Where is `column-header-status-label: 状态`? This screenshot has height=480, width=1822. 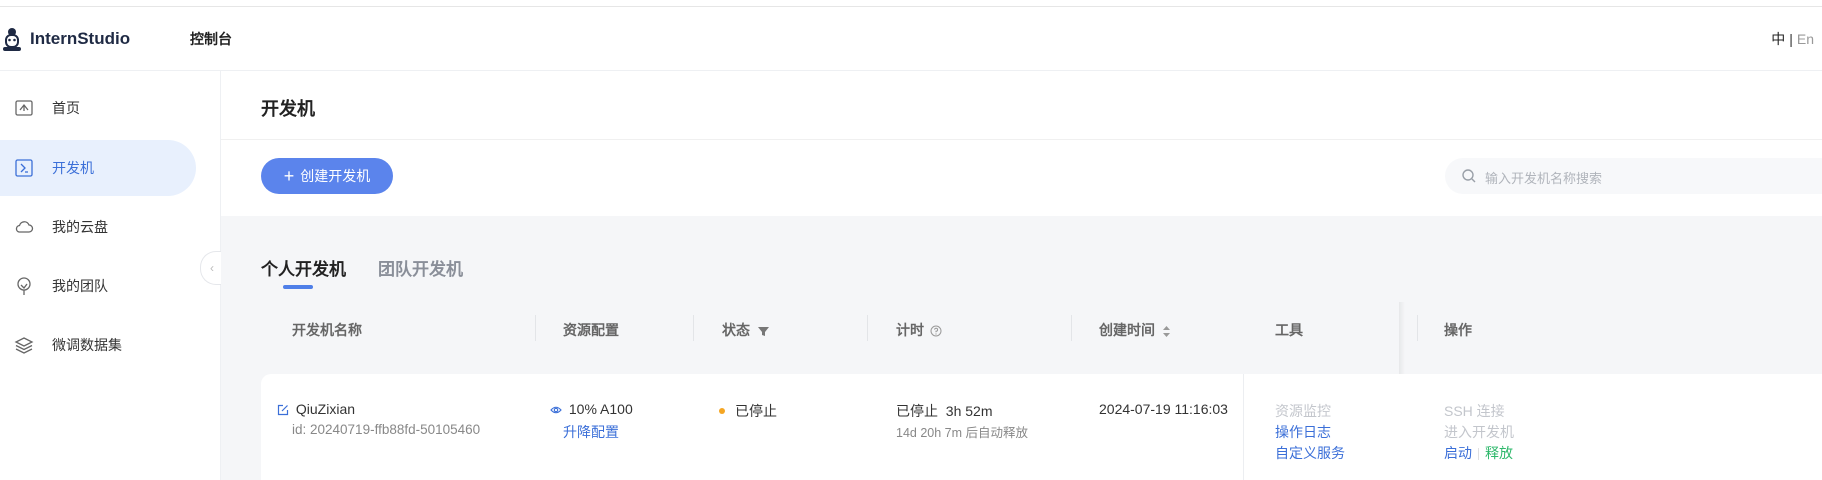 column-header-status-label: 状态 is located at coordinates (736, 330).